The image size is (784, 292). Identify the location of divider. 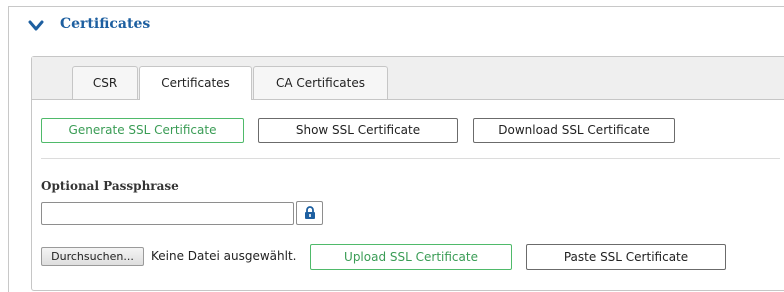
(410, 158).